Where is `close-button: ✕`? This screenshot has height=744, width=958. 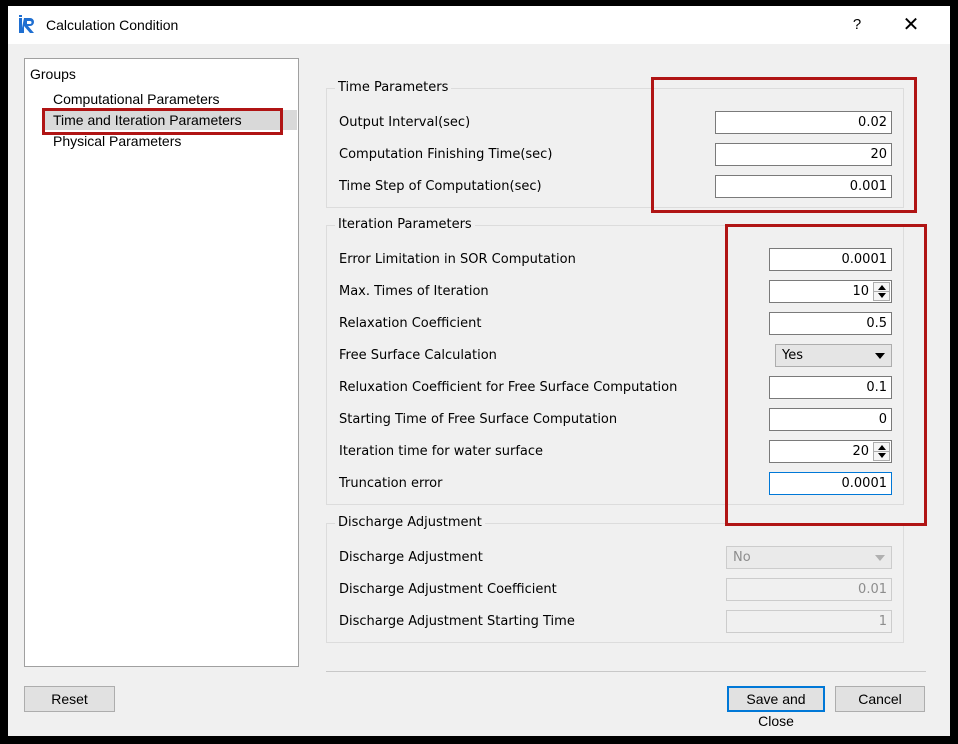 close-button: ✕ is located at coordinates (911, 25).